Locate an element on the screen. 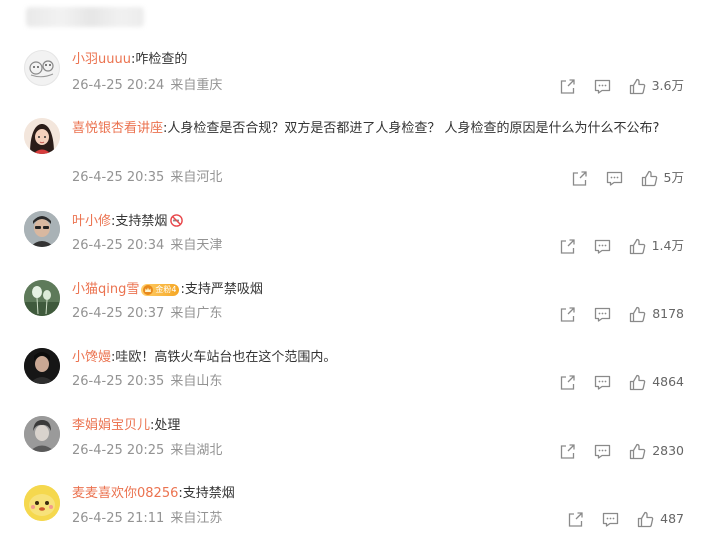 This screenshot has width=704, height=545. username-link: 叶小修 is located at coordinates (91, 221).